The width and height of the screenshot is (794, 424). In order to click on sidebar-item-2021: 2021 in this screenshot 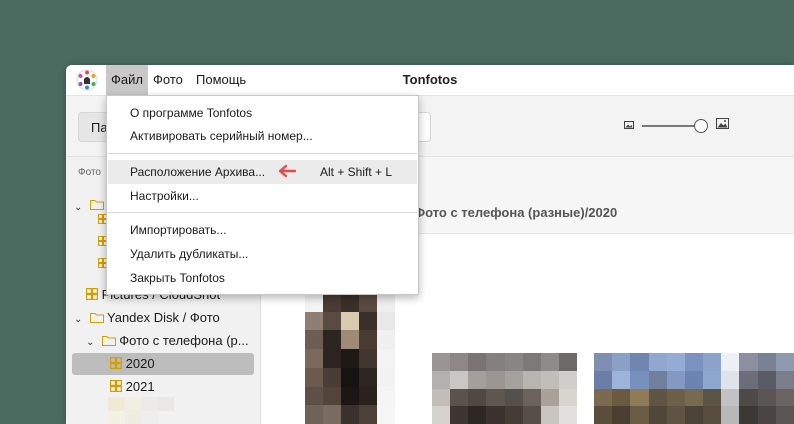, I will do `click(132, 387)`.